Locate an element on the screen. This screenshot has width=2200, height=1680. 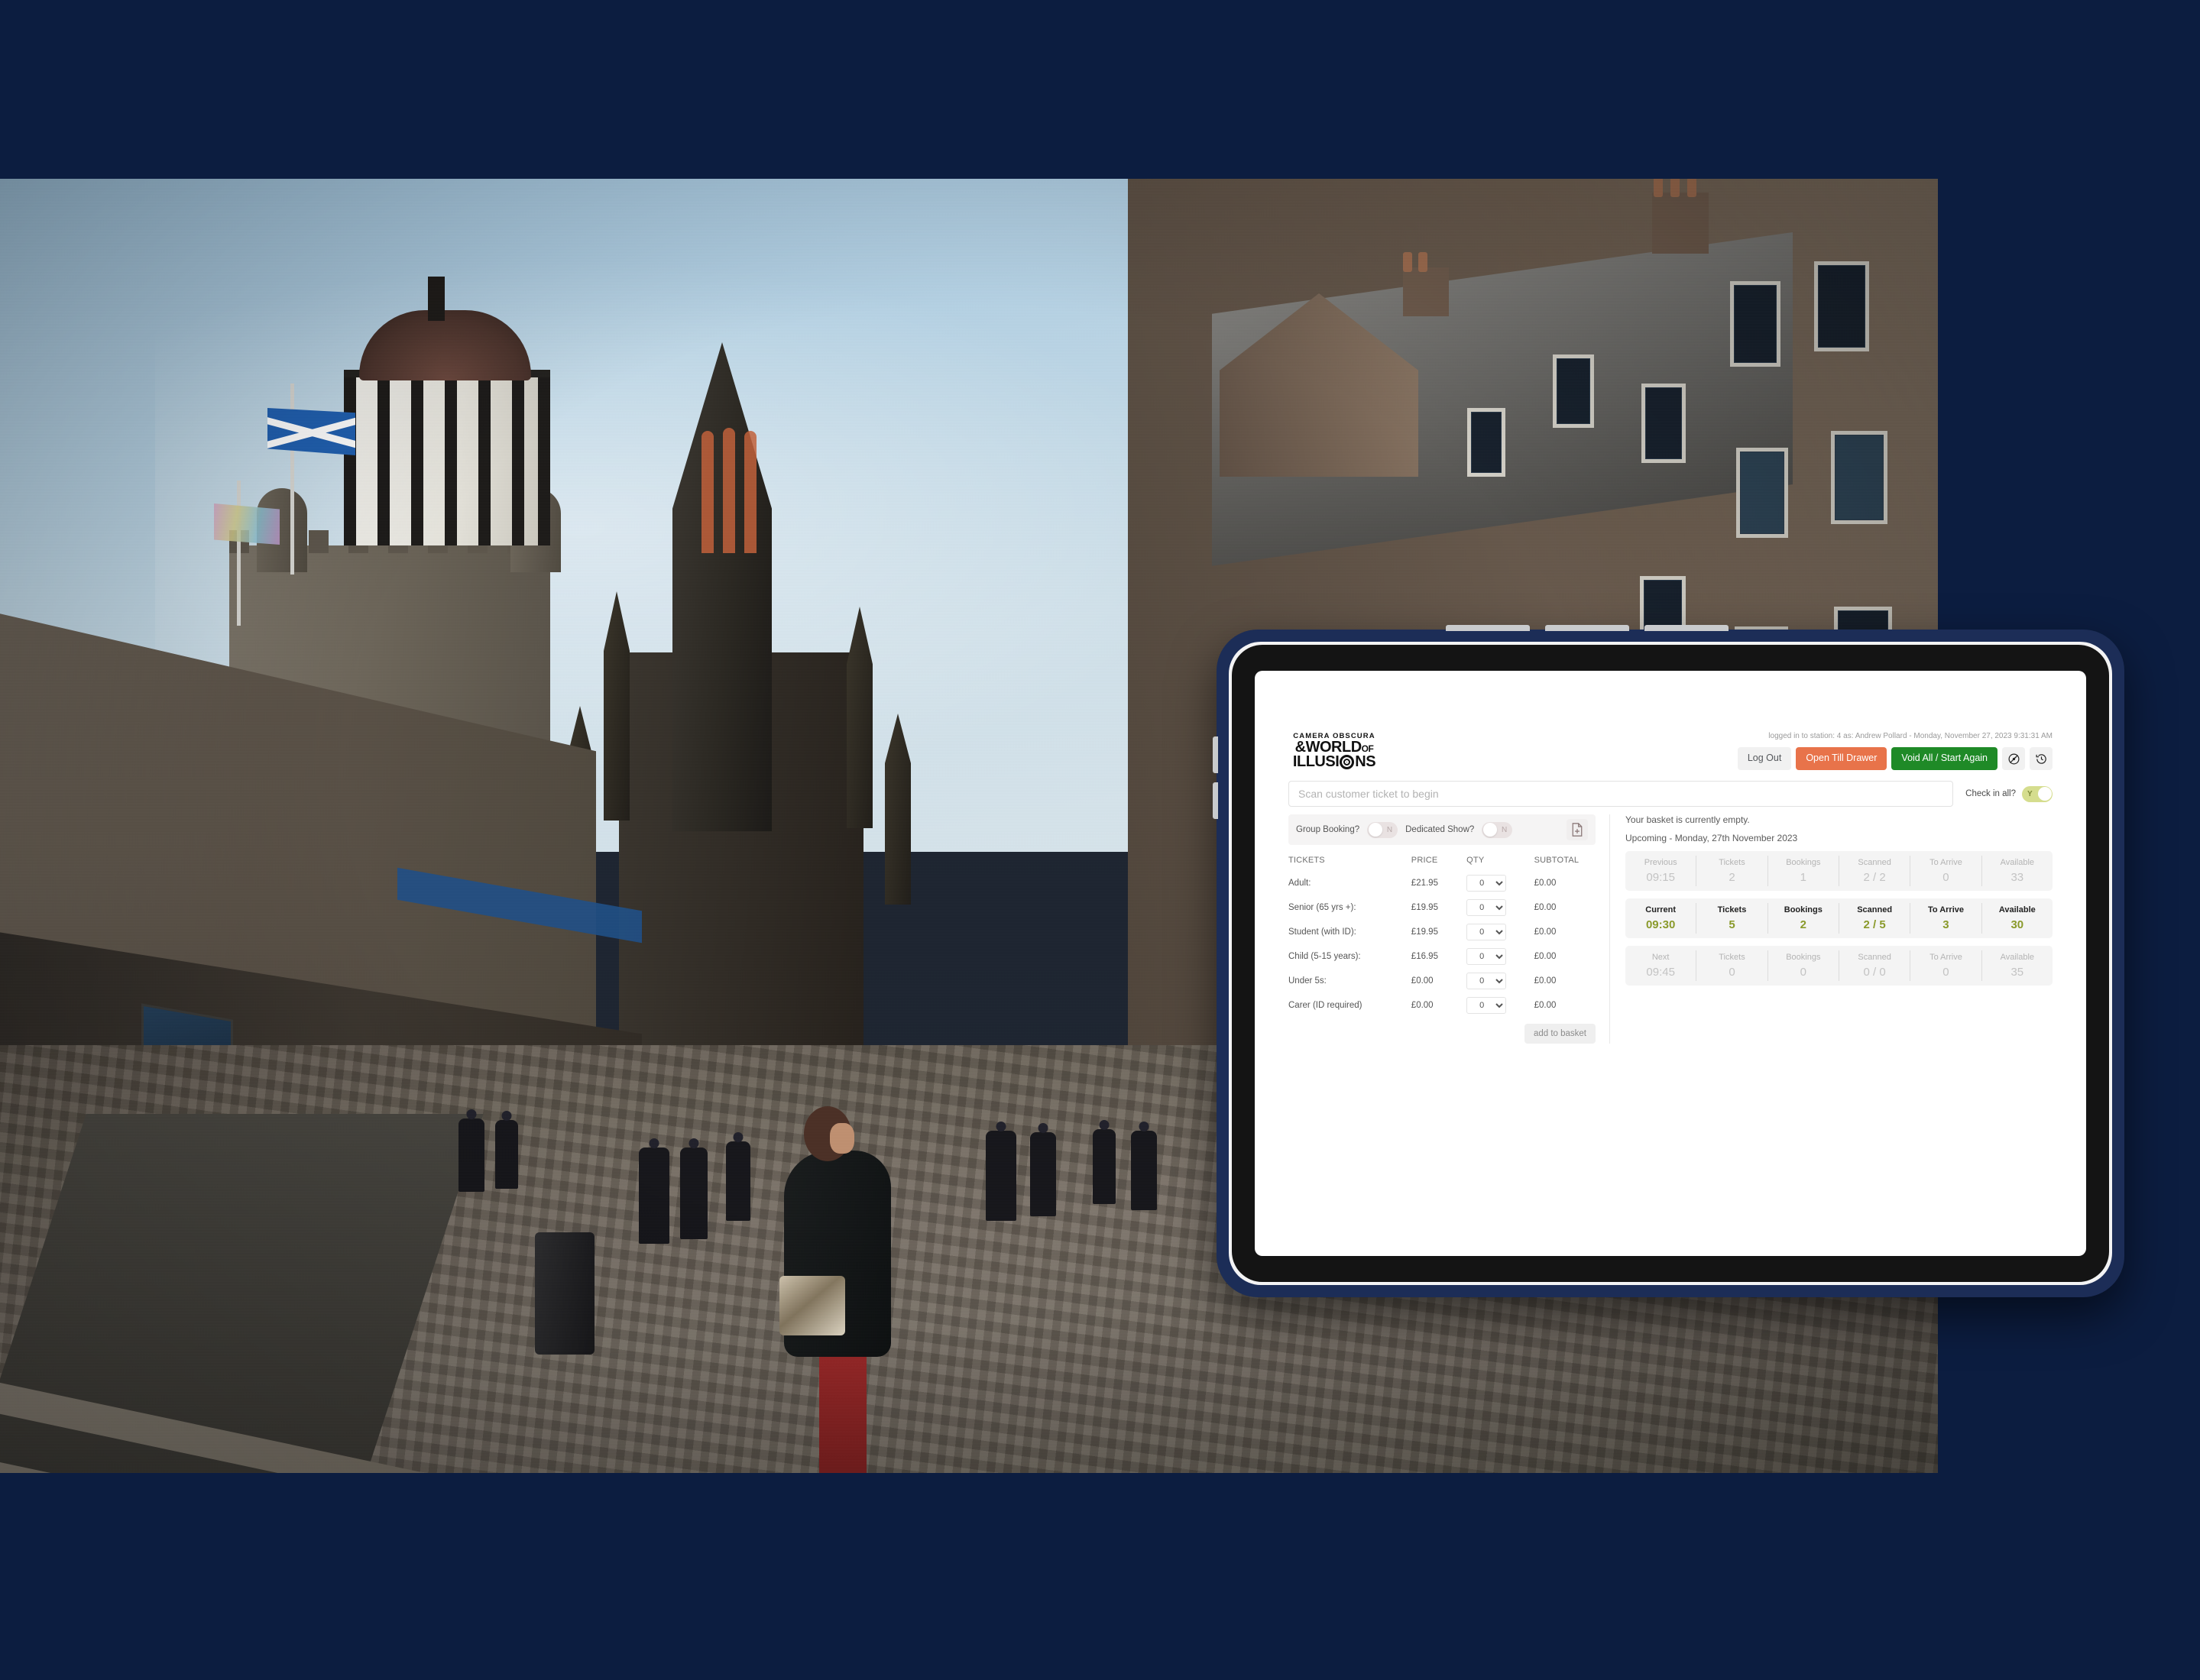
session-cell: To Arrive 3 is located at coordinates (1945, 918).